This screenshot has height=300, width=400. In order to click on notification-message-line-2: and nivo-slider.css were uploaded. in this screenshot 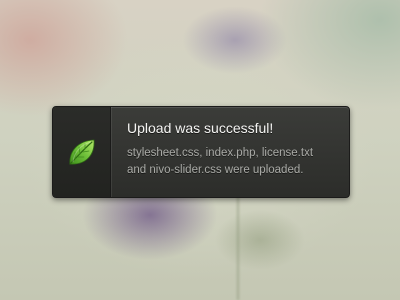, I will do `click(215, 170)`.